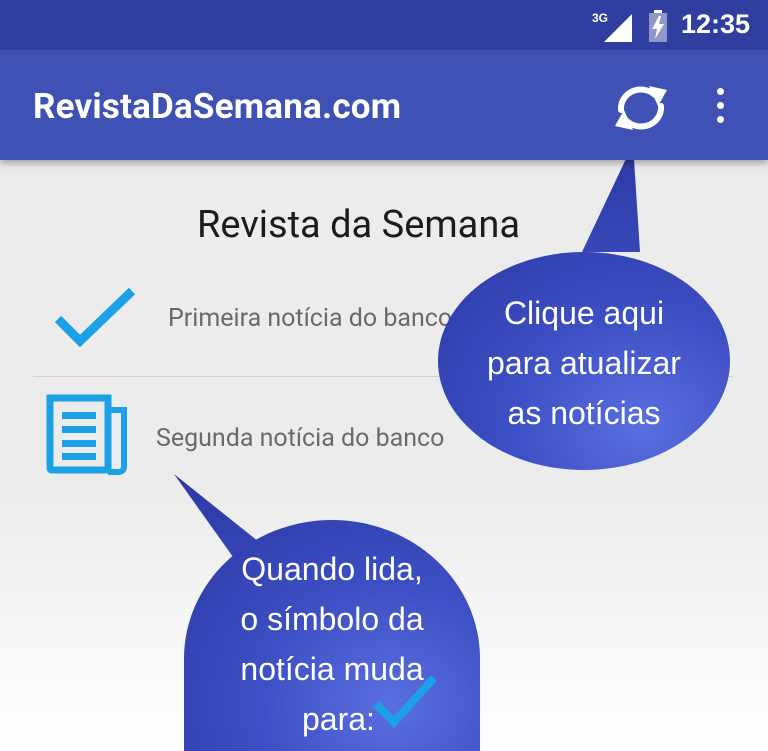  I want to click on more-vert-icon, so click(720, 105).